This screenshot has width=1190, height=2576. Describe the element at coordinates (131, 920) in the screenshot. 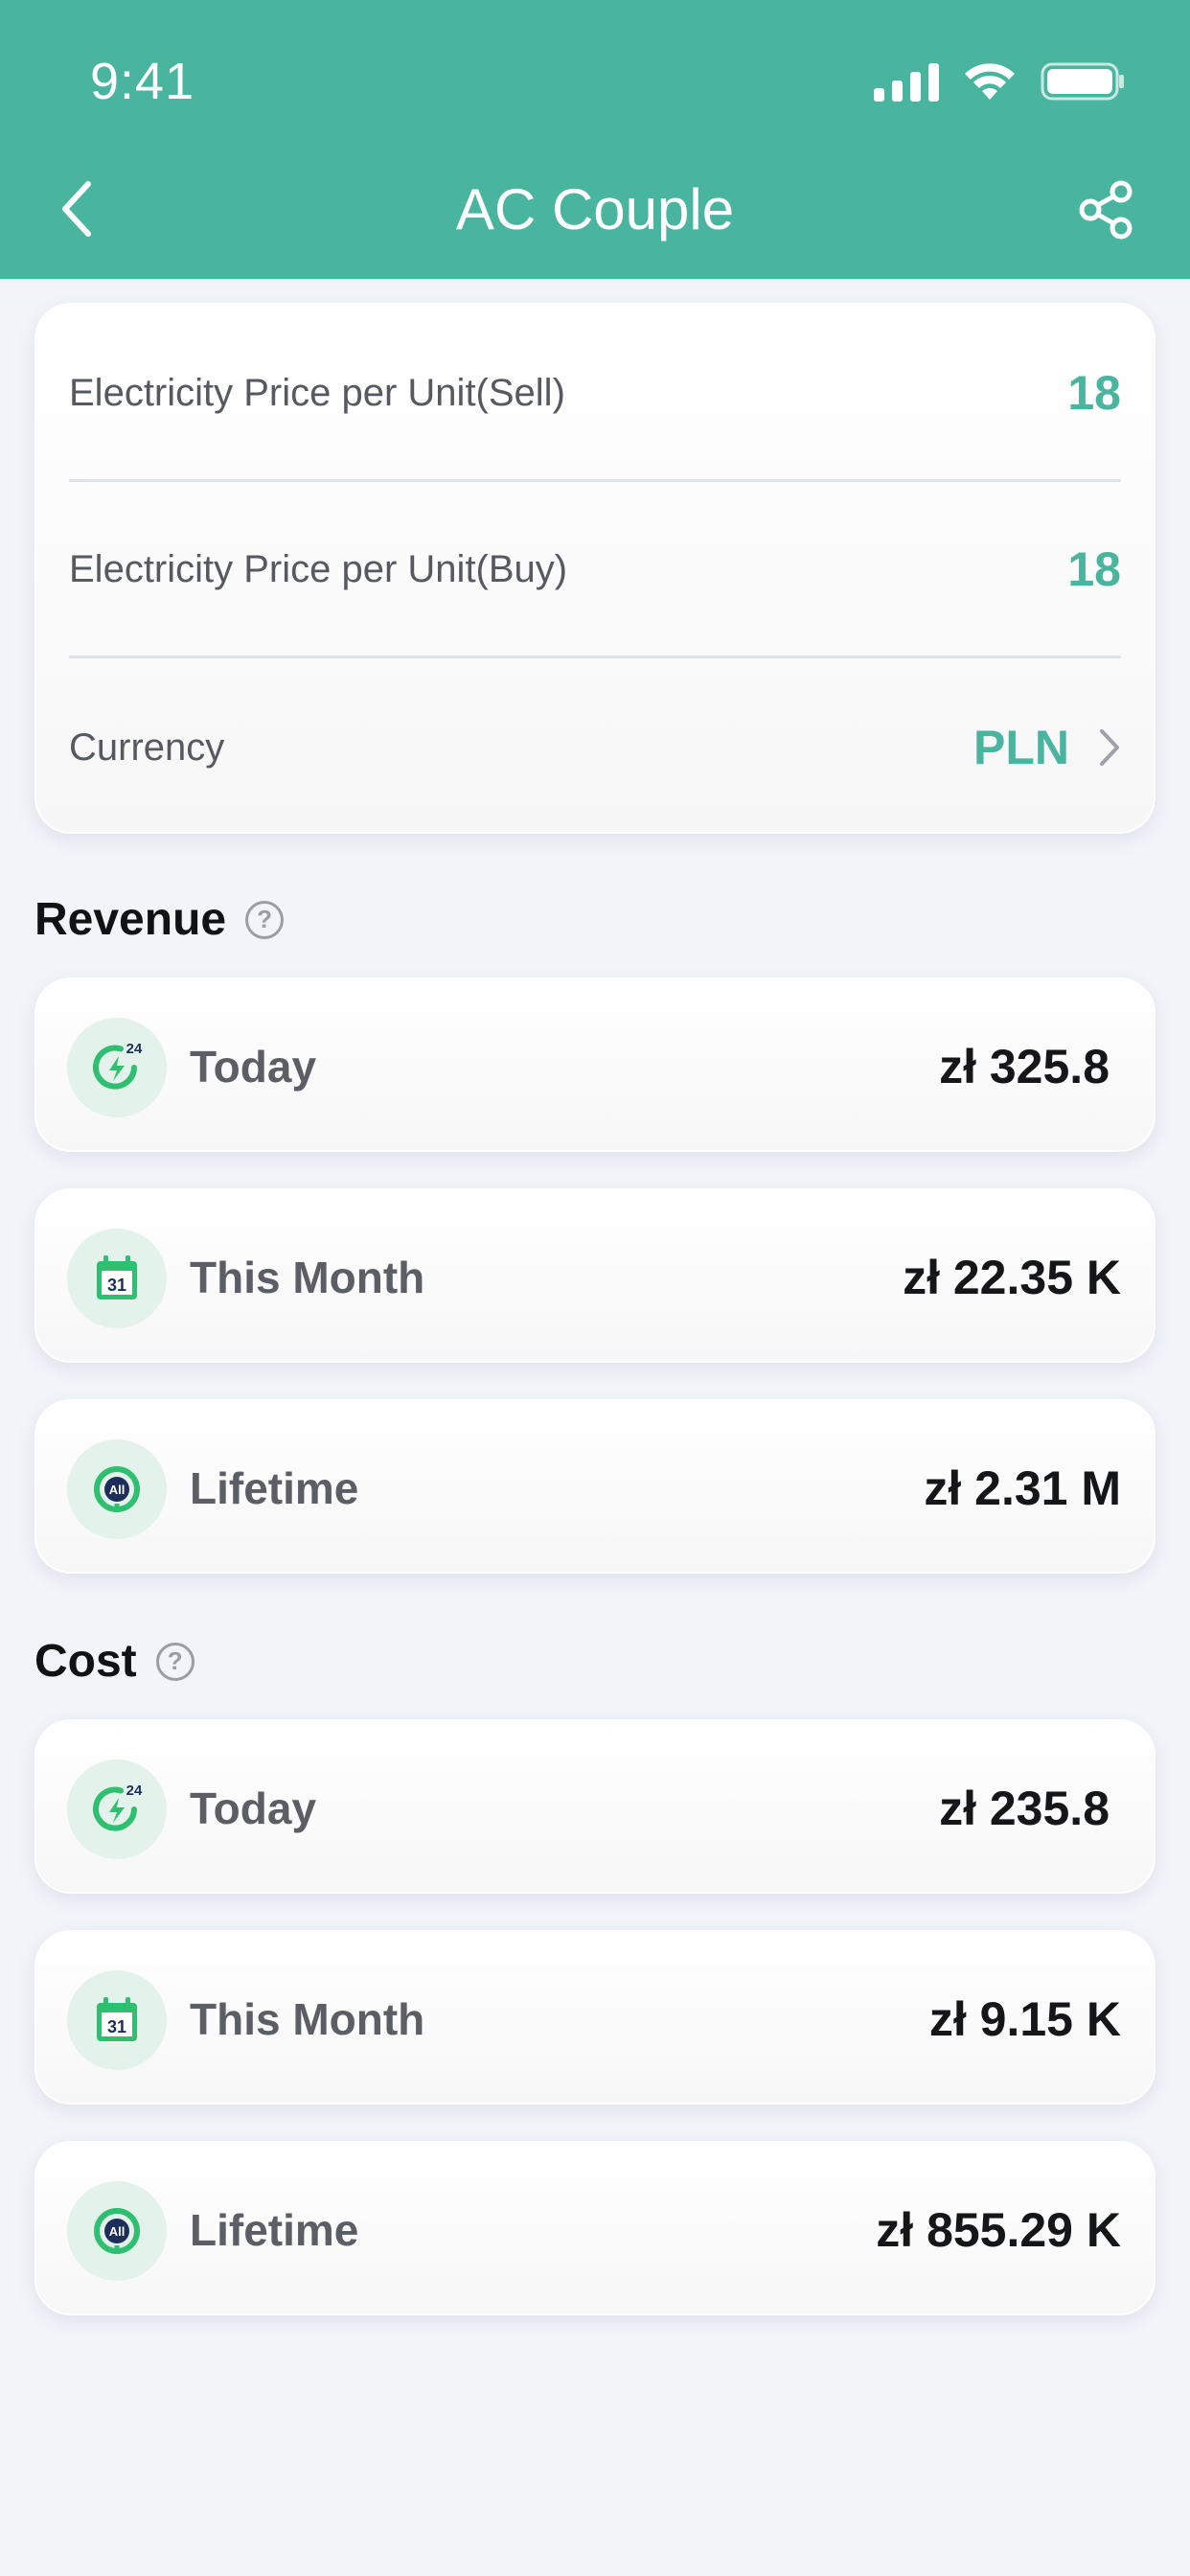

I see `revenue-title: Revenue` at that location.